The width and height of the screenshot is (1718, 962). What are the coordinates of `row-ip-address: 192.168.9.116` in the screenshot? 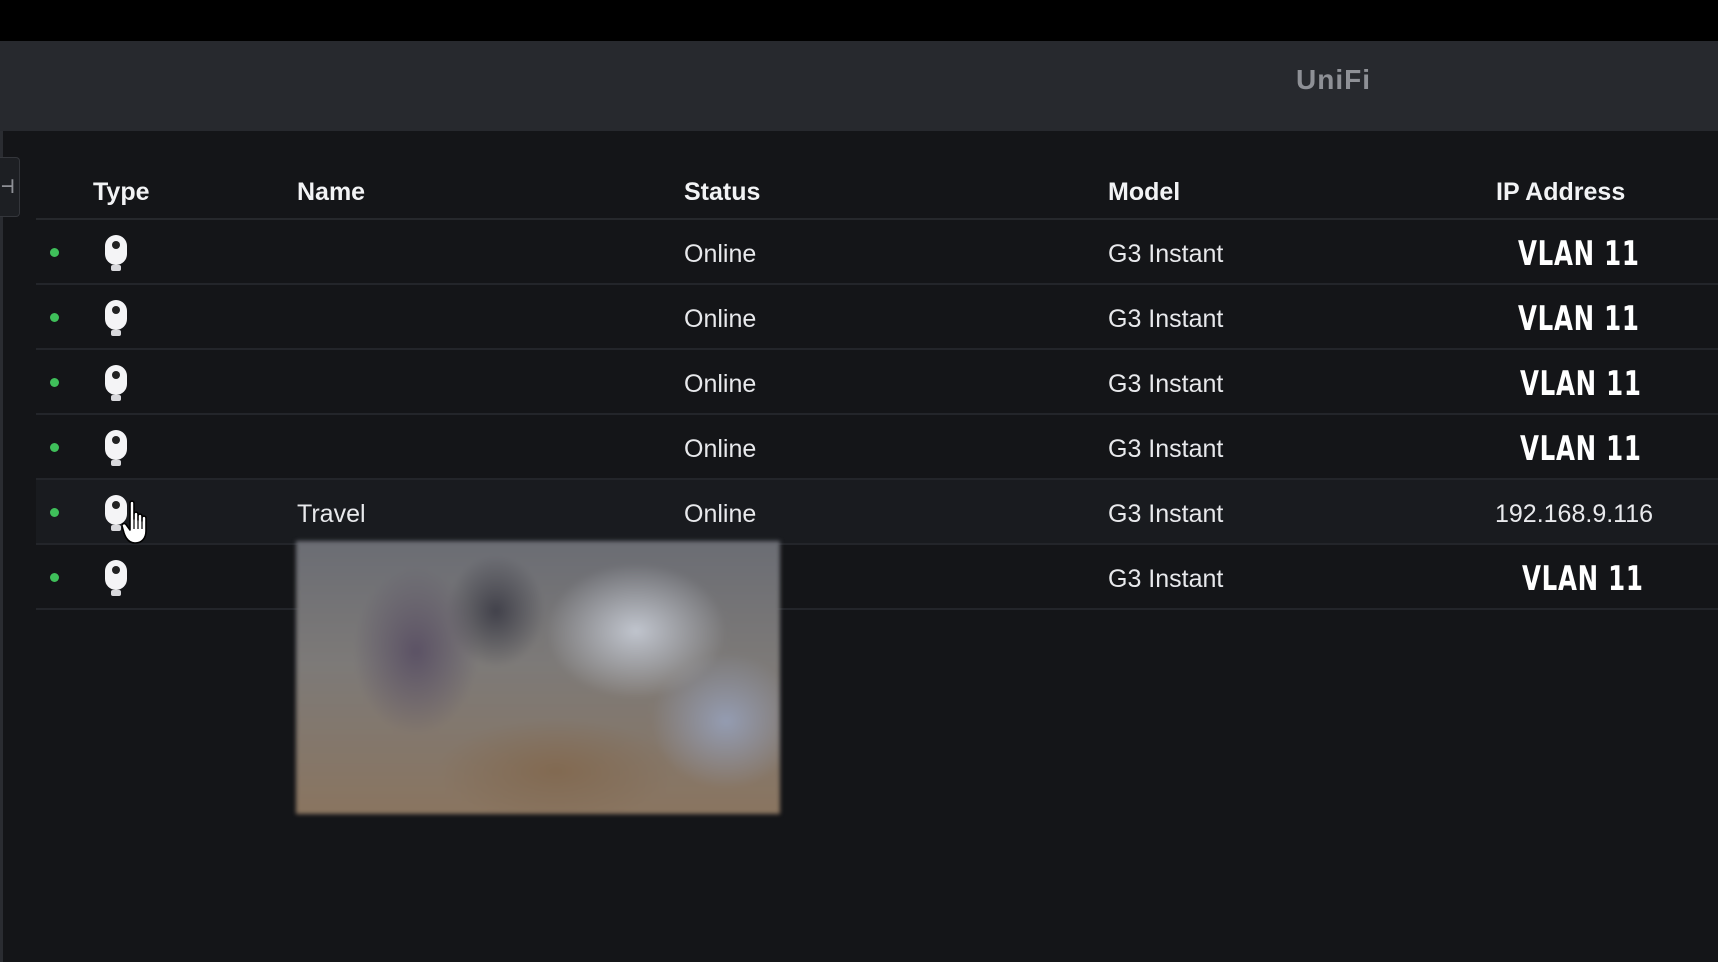 It's located at (1574, 514).